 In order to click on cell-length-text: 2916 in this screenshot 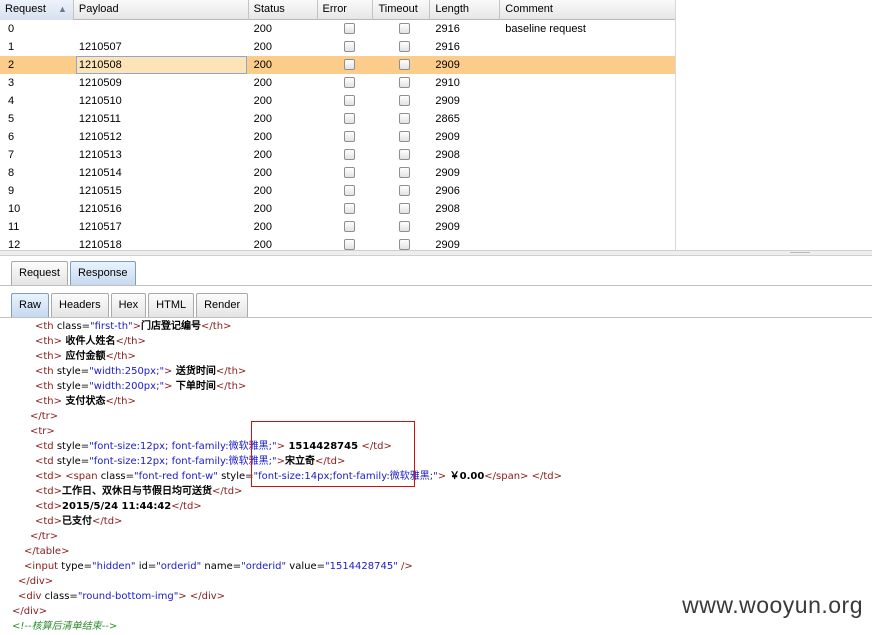, I will do `click(447, 29)`.